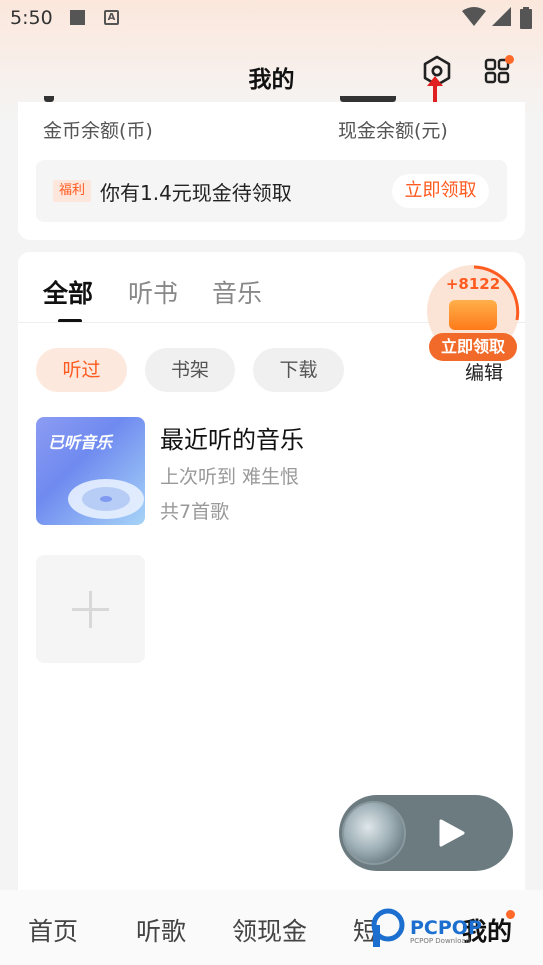 Image resolution: width=543 pixels, height=965 pixels. What do you see at coordinates (452, 833) in the screenshot?
I see `play-icon` at bounding box center [452, 833].